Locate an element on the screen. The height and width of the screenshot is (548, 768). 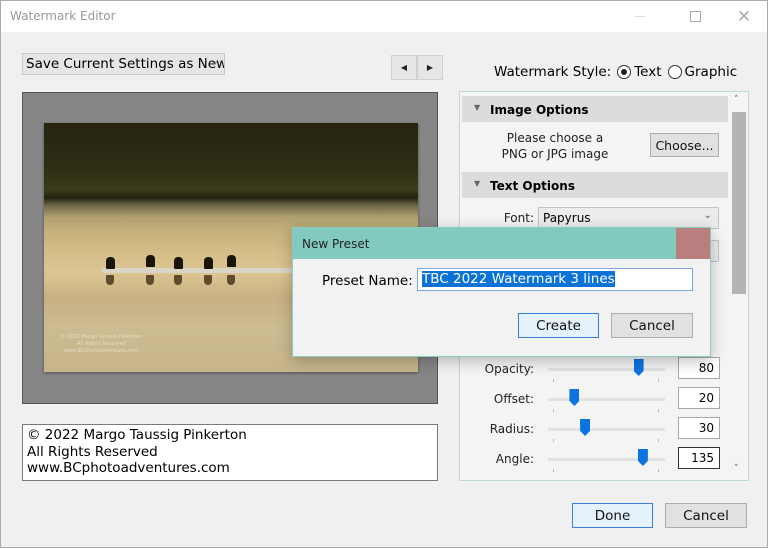
rowing-boat is located at coordinates (202, 270).